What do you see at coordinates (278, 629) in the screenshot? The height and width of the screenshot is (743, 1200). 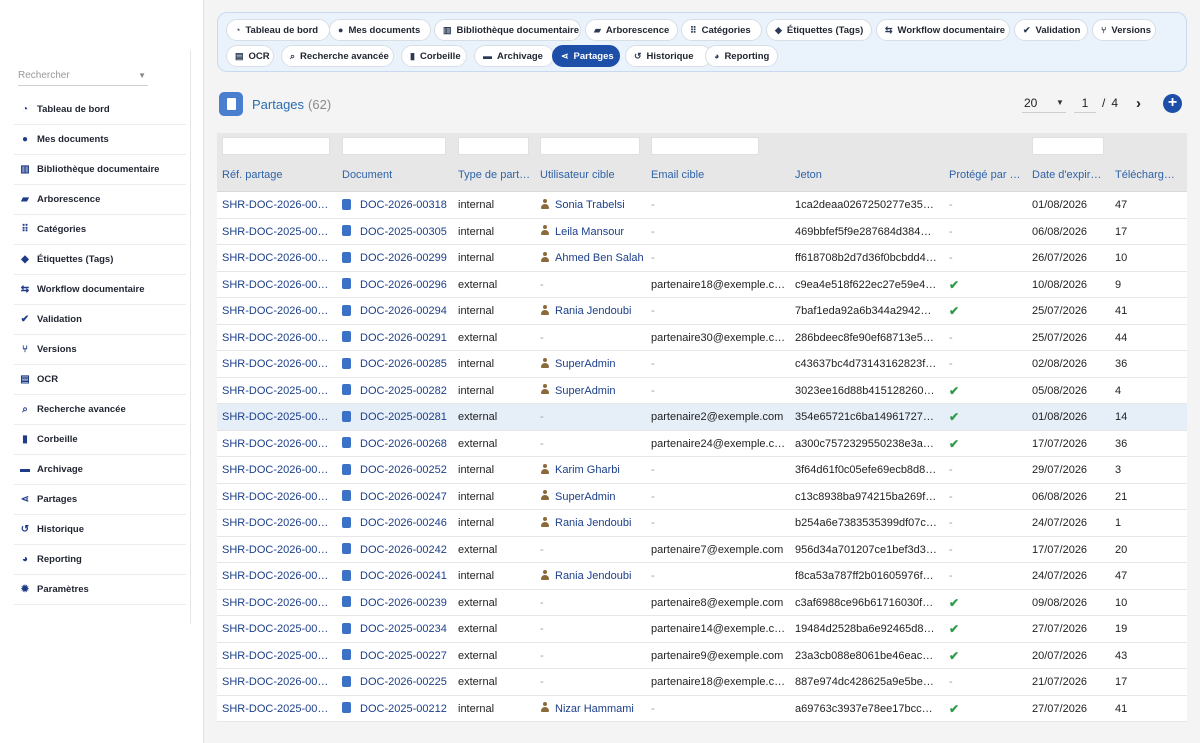 I see `share-ref-link: SHR-DOC-2025-00234` at bounding box center [278, 629].